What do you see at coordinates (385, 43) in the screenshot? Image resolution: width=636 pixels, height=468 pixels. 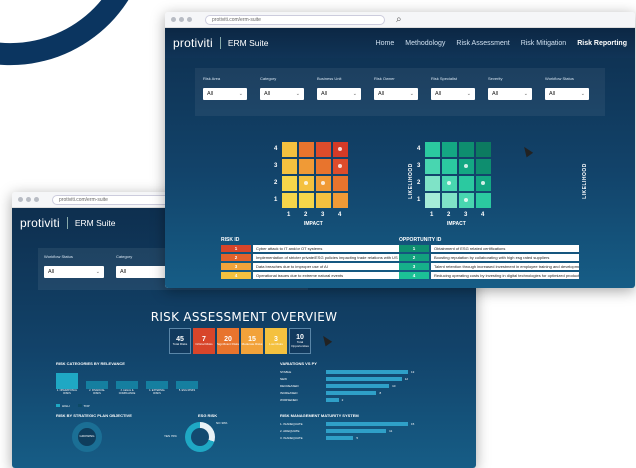 I see `menu-home: Home` at bounding box center [385, 43].